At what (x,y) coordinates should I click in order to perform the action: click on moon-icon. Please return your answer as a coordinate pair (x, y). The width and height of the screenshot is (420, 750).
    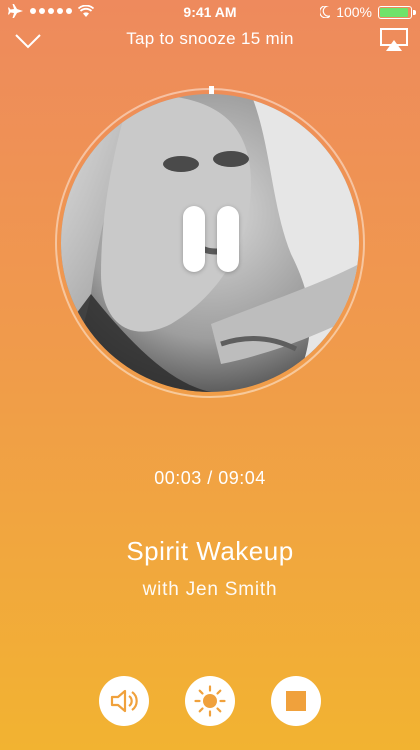
    Looking at the image, I should click on (325, 12).